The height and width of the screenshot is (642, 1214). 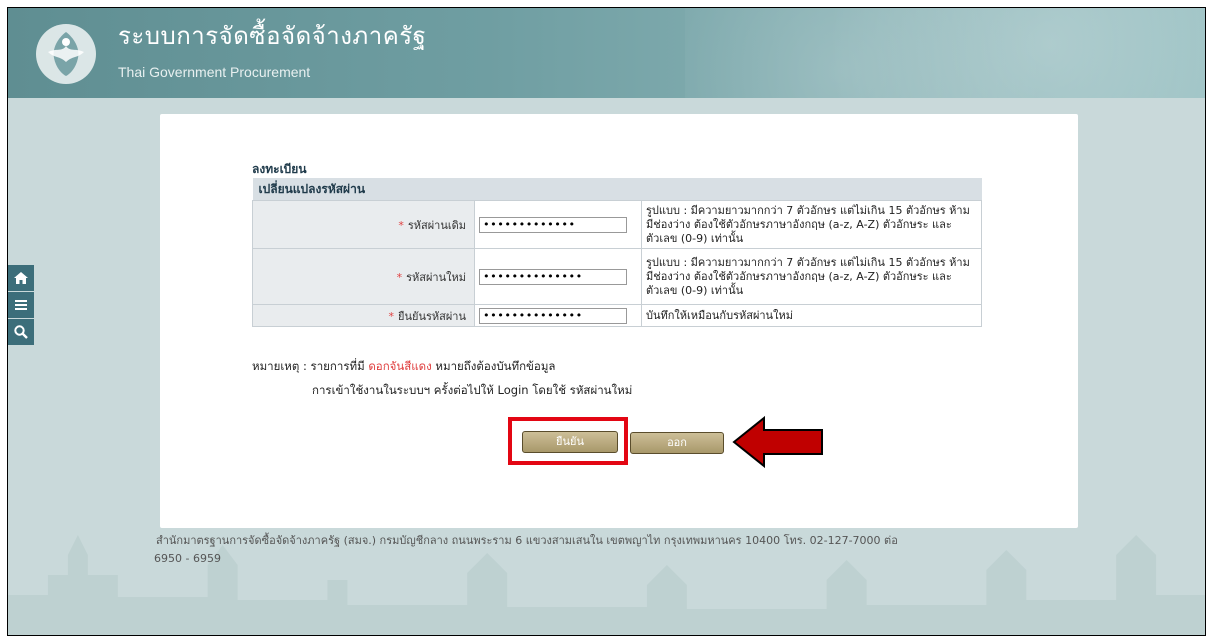 I want to click on page-title: ลงทะเบียน, so click(x=279, y=169).